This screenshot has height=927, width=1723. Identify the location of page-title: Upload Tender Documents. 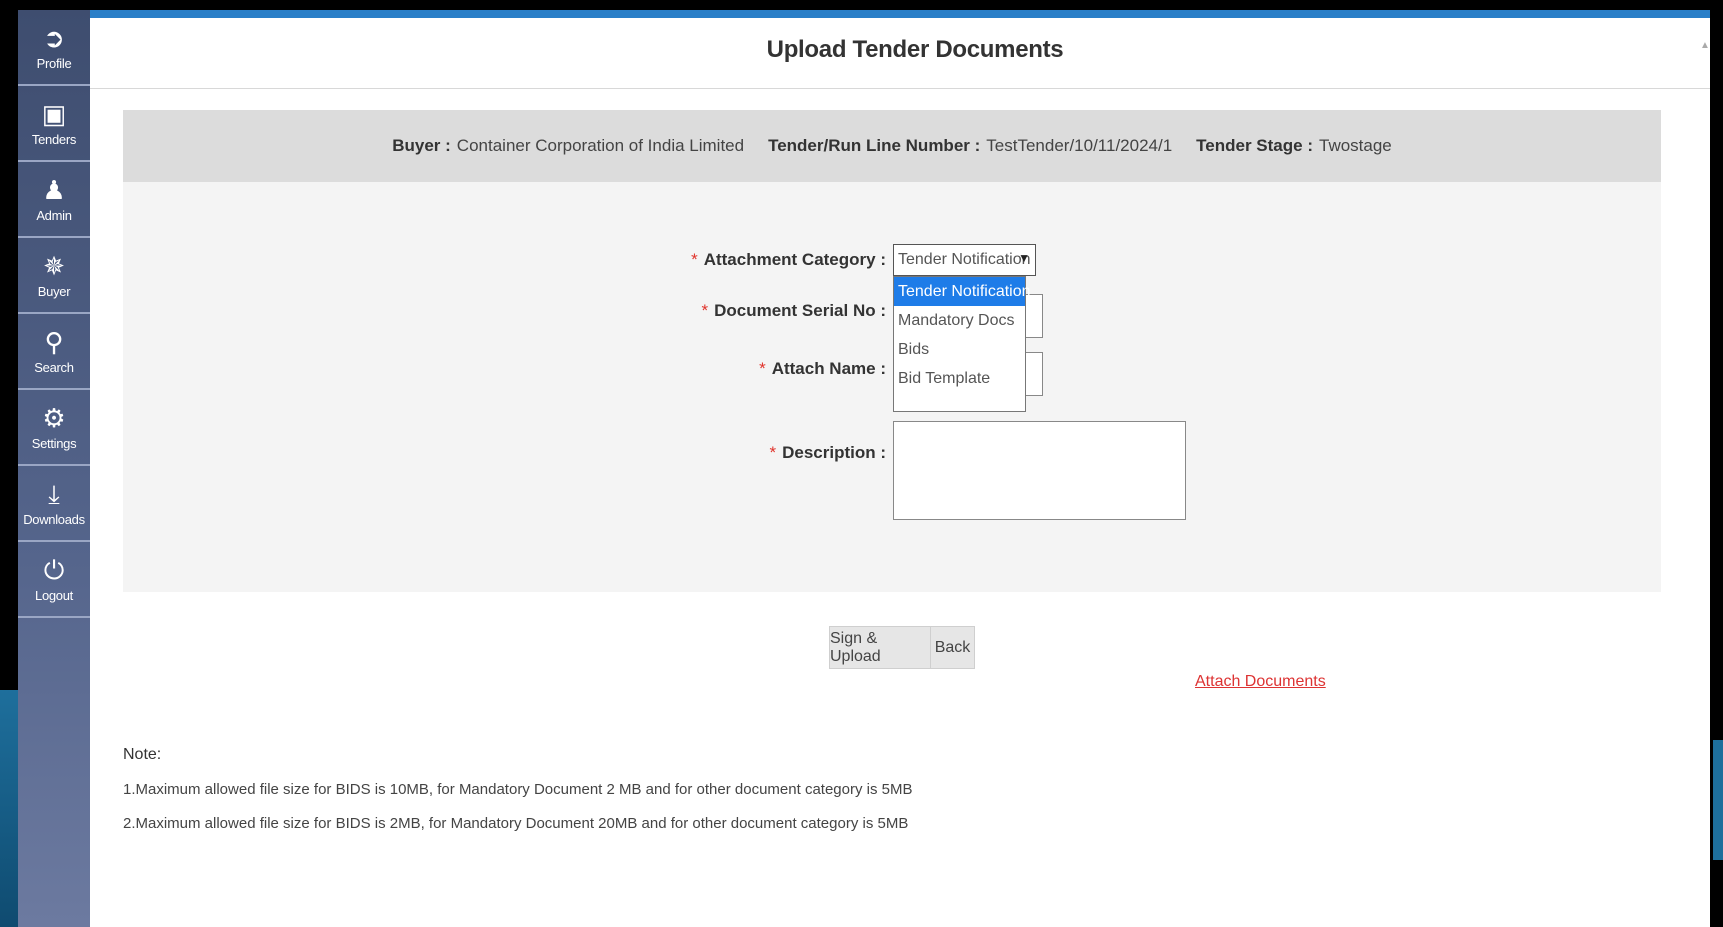
(915, 49).